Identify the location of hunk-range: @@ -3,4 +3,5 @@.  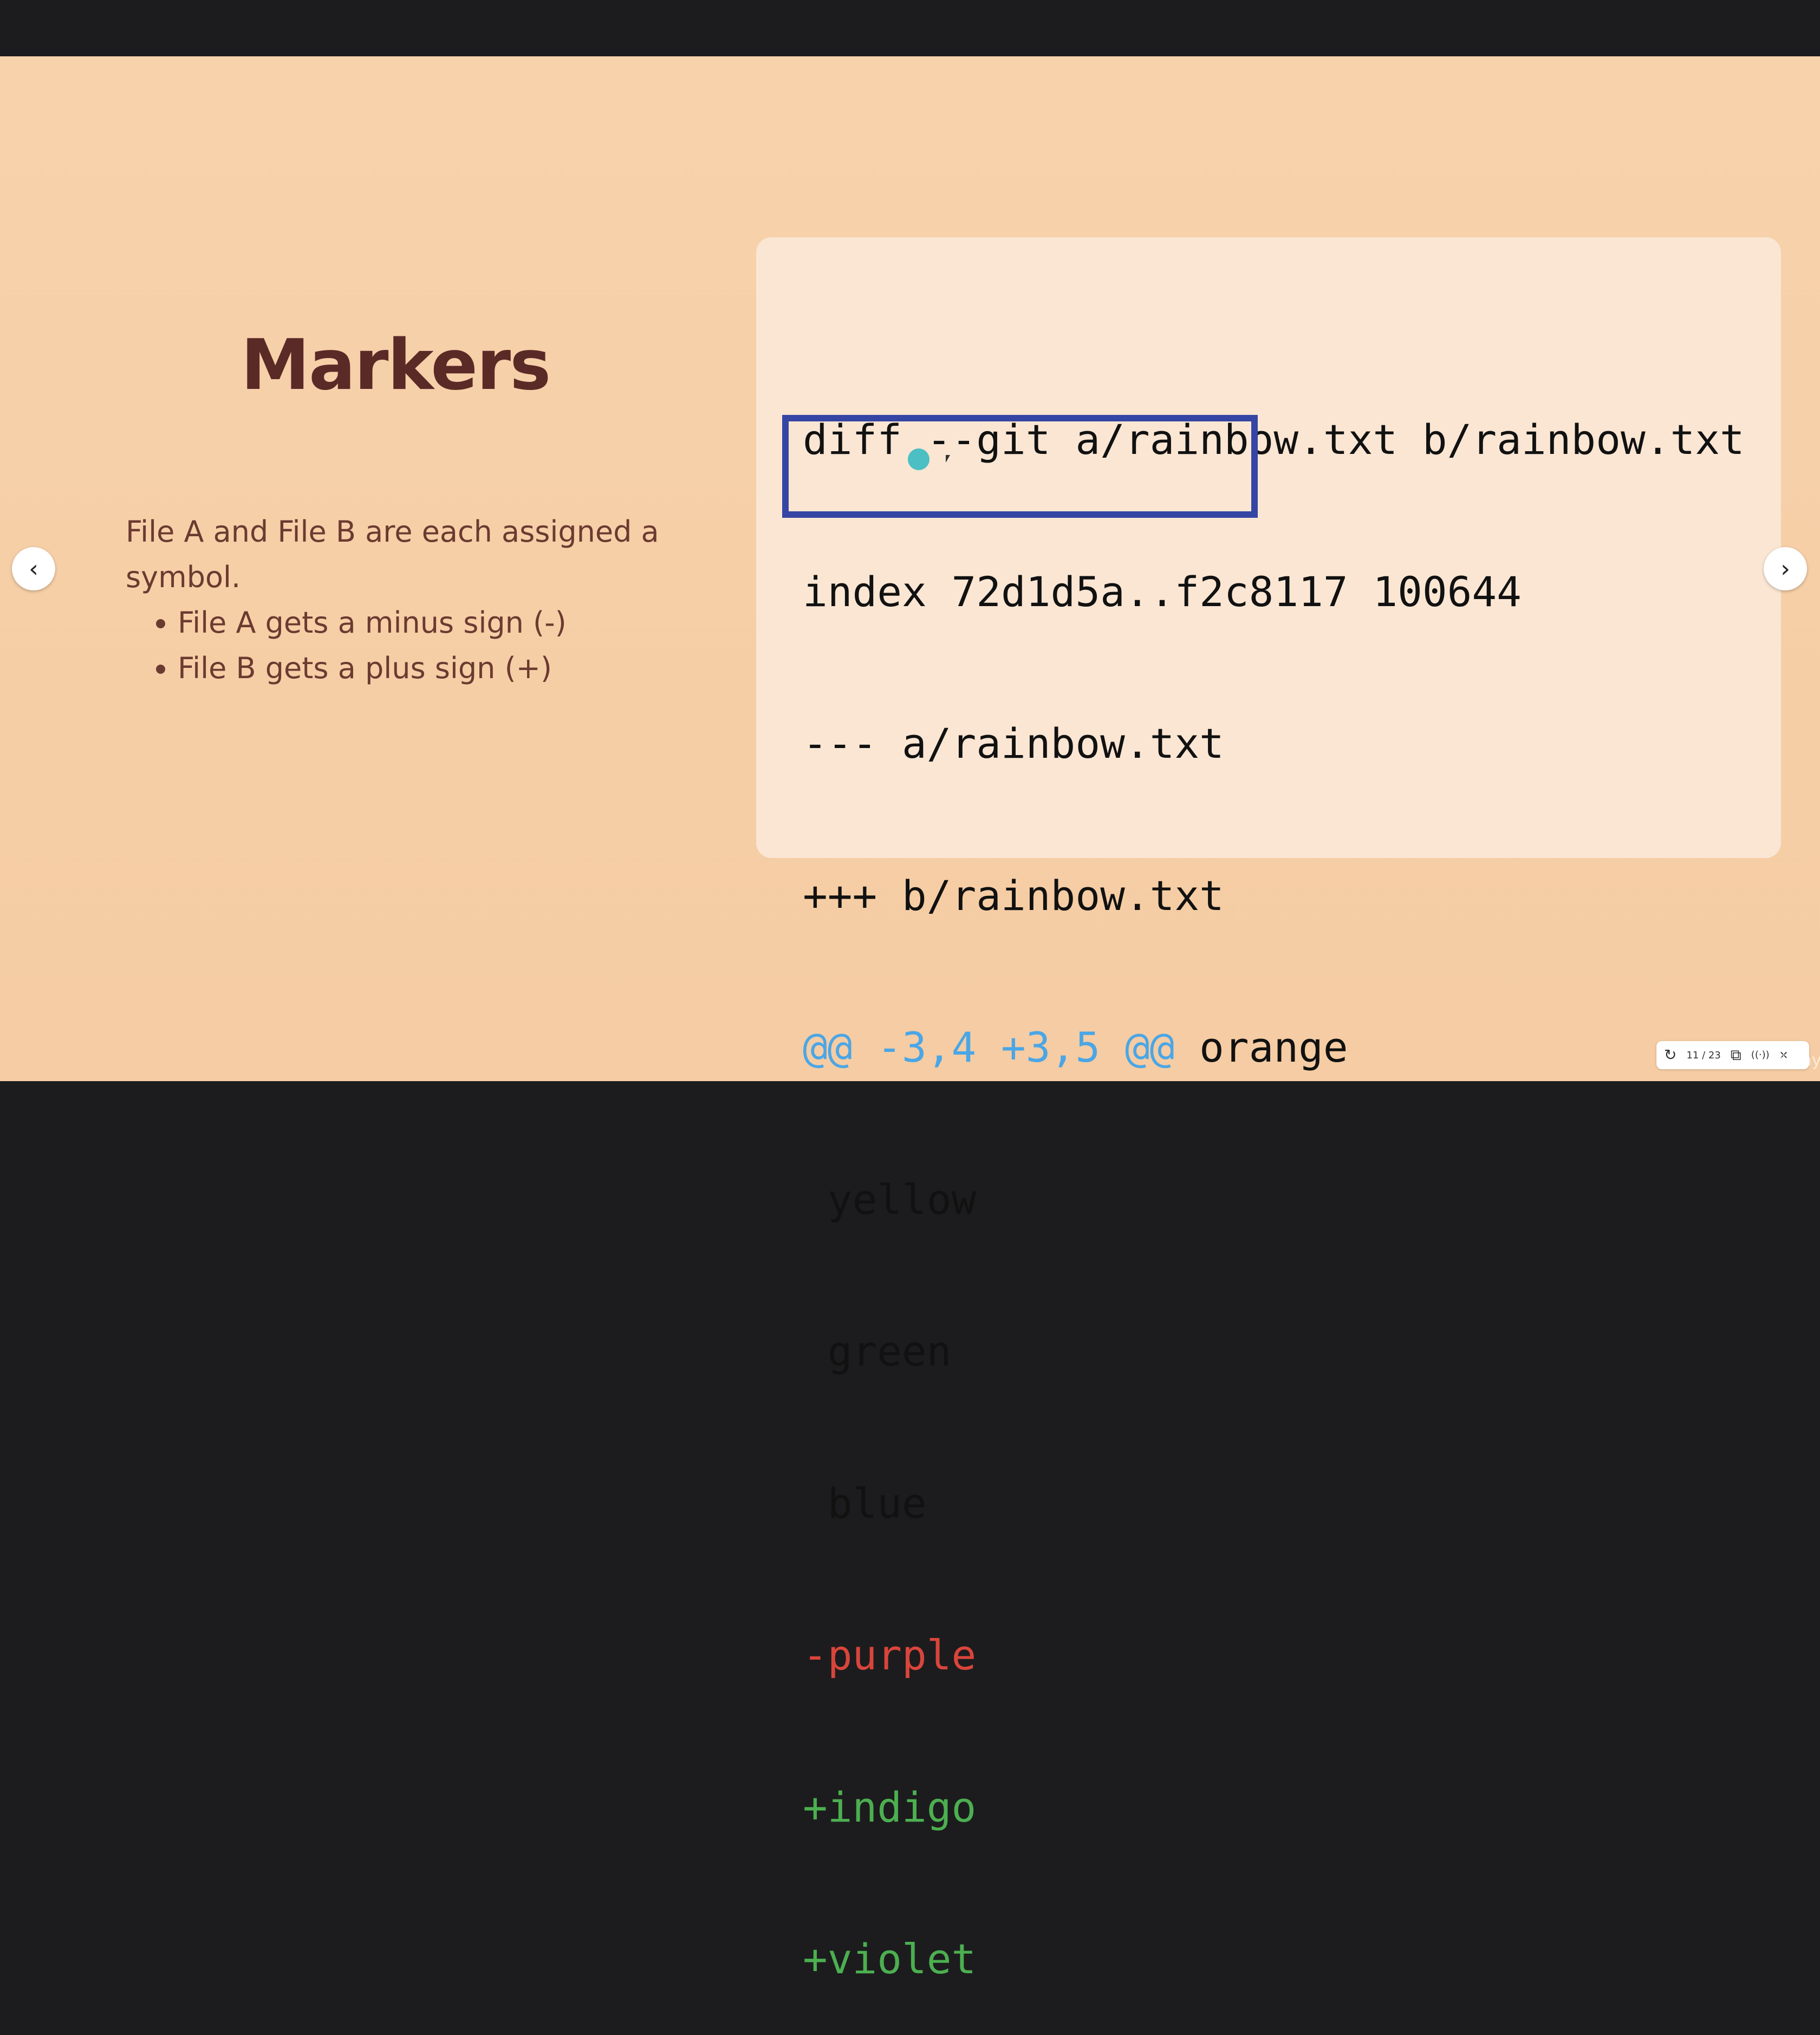
(989, 1047).